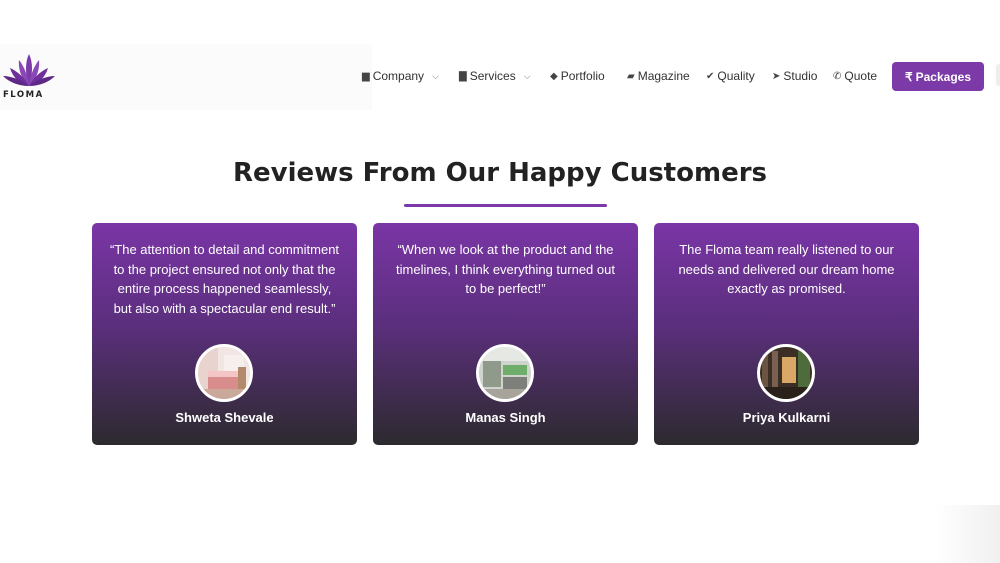  What do you see at coordinates (366, 76) in the screenshot?
I see `building-icon: ▆` at bounding box center [366, 76].